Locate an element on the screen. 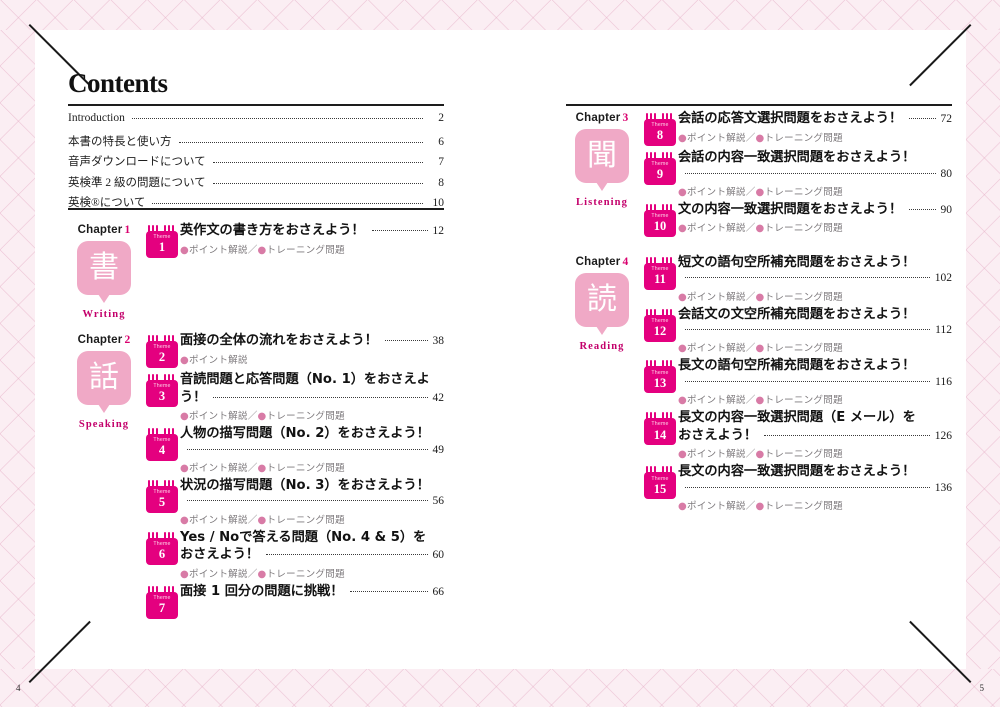 Image resolution: width=1000 pixels, height=707 pixels. theme-title: 会話の内容一致選択問題をおさえよう！ is located at coordinates (797, 157).